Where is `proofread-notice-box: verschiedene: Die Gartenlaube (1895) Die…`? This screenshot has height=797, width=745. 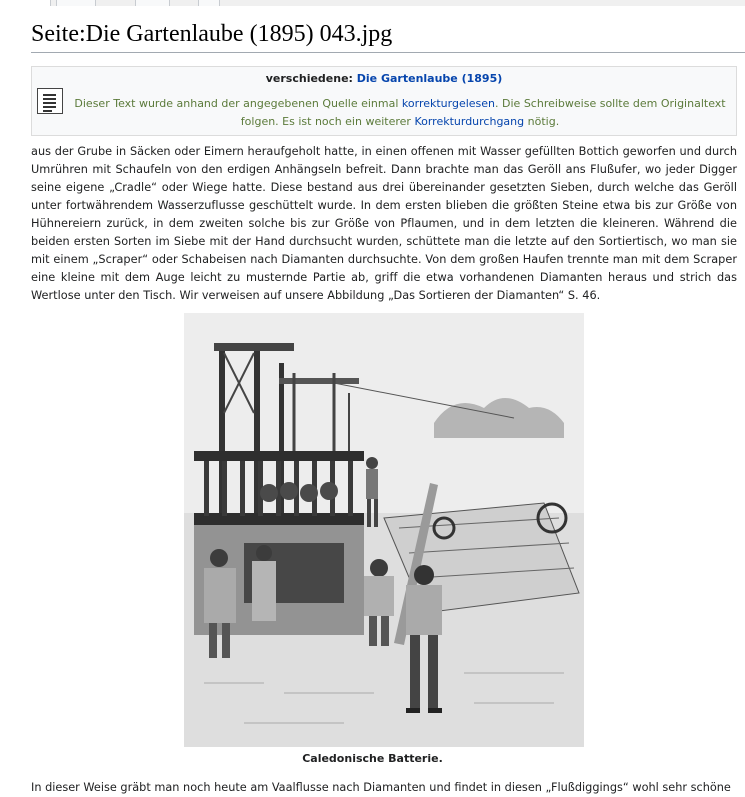
proofread-notice-box: verschiedene: Die Gartenlaube (1895) Die… is located at coordinates (384, 101).